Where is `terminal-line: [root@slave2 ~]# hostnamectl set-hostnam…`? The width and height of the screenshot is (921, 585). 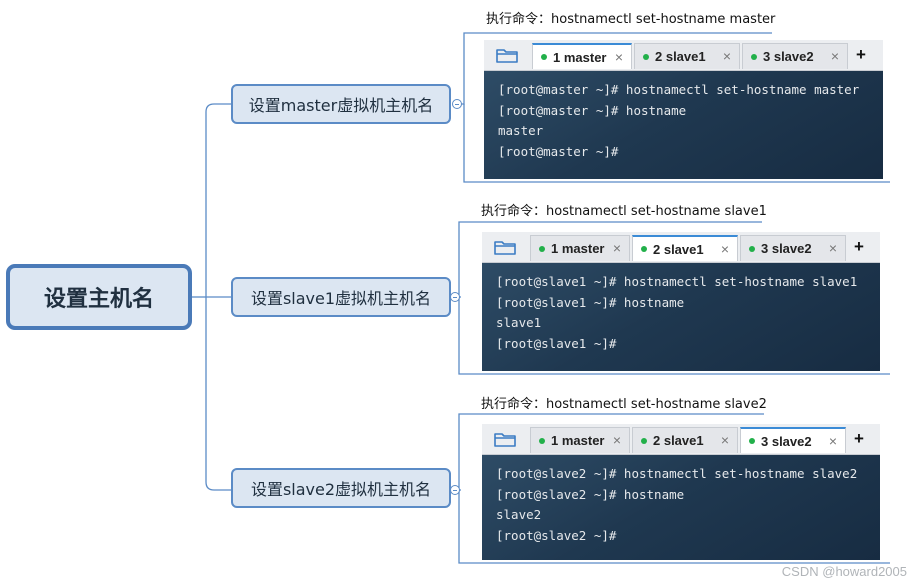 terminal-line: [root@slave2 ~]# hostnamectl set-hostnam… is located at coordinates (677, 473).